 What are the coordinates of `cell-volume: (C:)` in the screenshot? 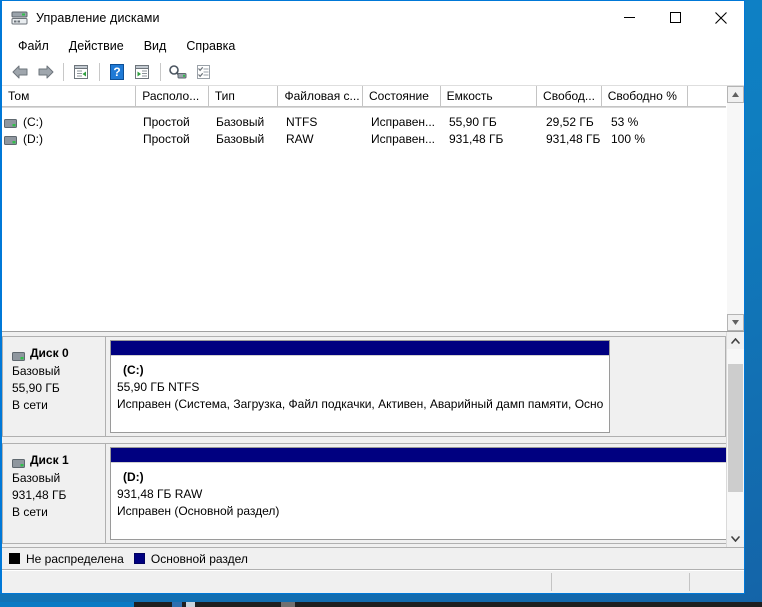 It's located at (69, 122).